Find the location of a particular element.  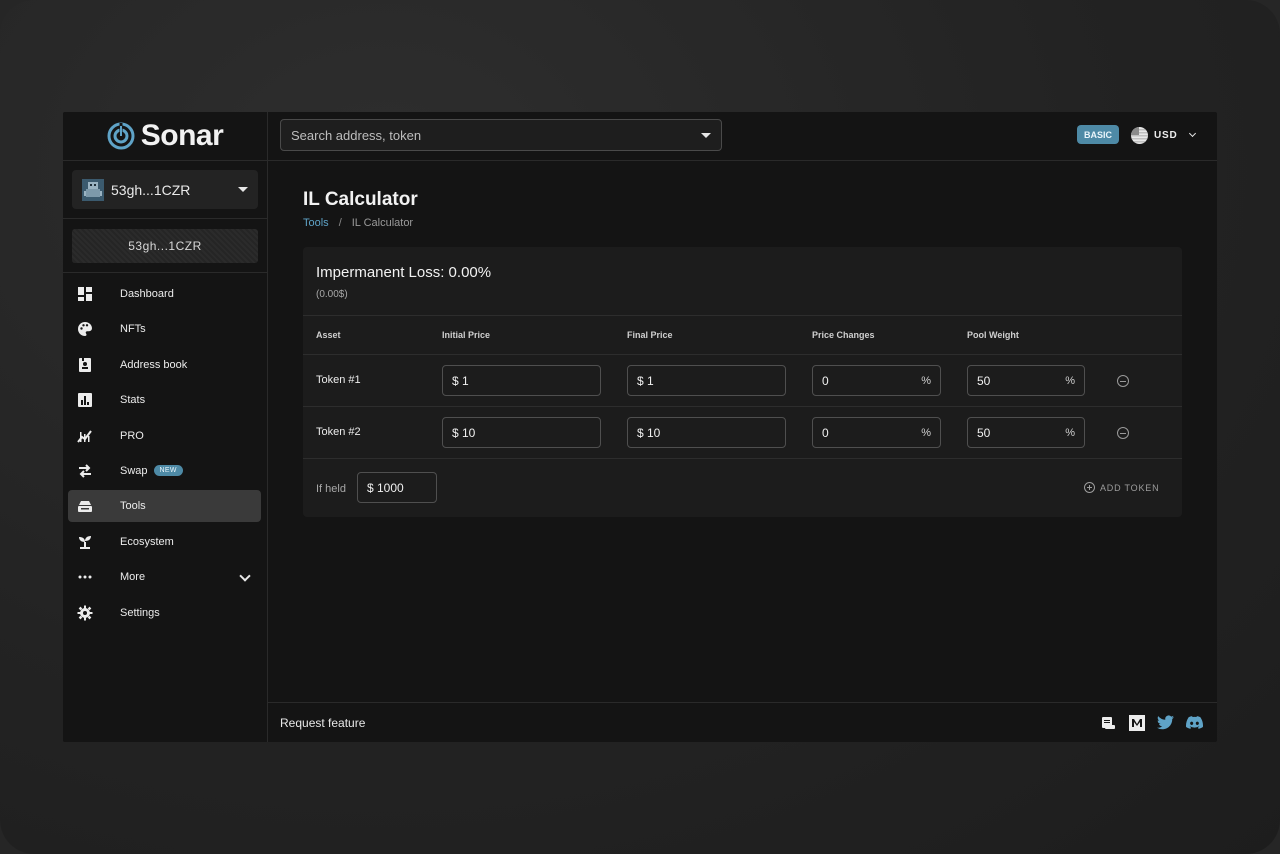

column-header-asset: Asset is located at coordinates (328, 335).